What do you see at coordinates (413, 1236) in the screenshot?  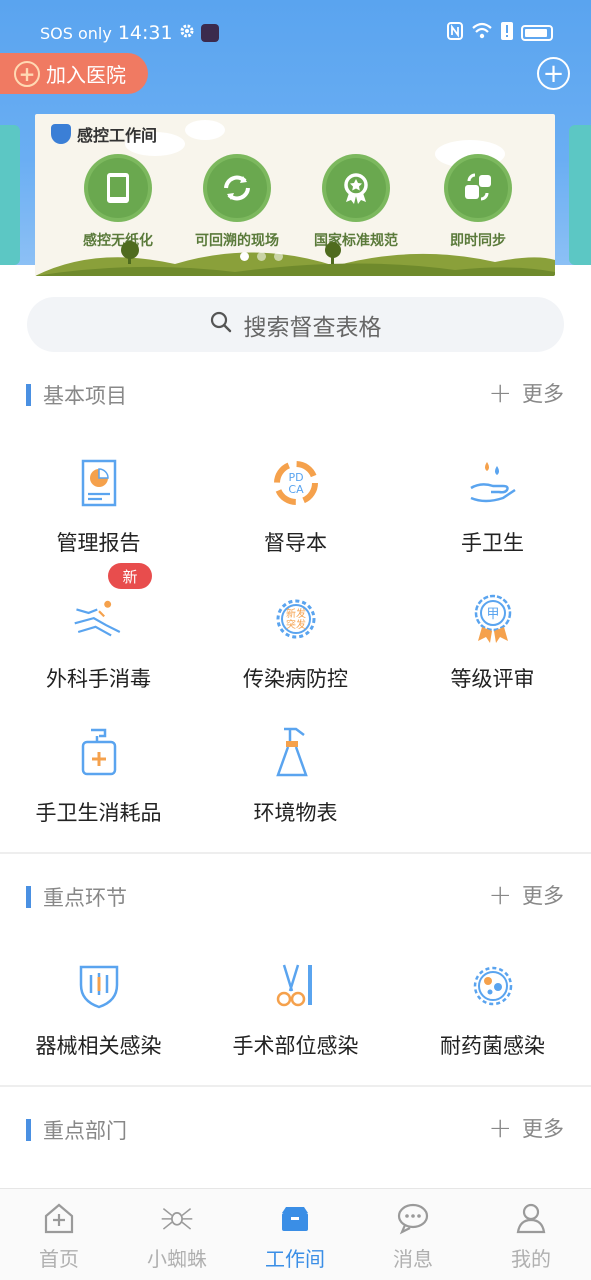 I see `tab-messages: 消息` at bounding box center [413, 1236].